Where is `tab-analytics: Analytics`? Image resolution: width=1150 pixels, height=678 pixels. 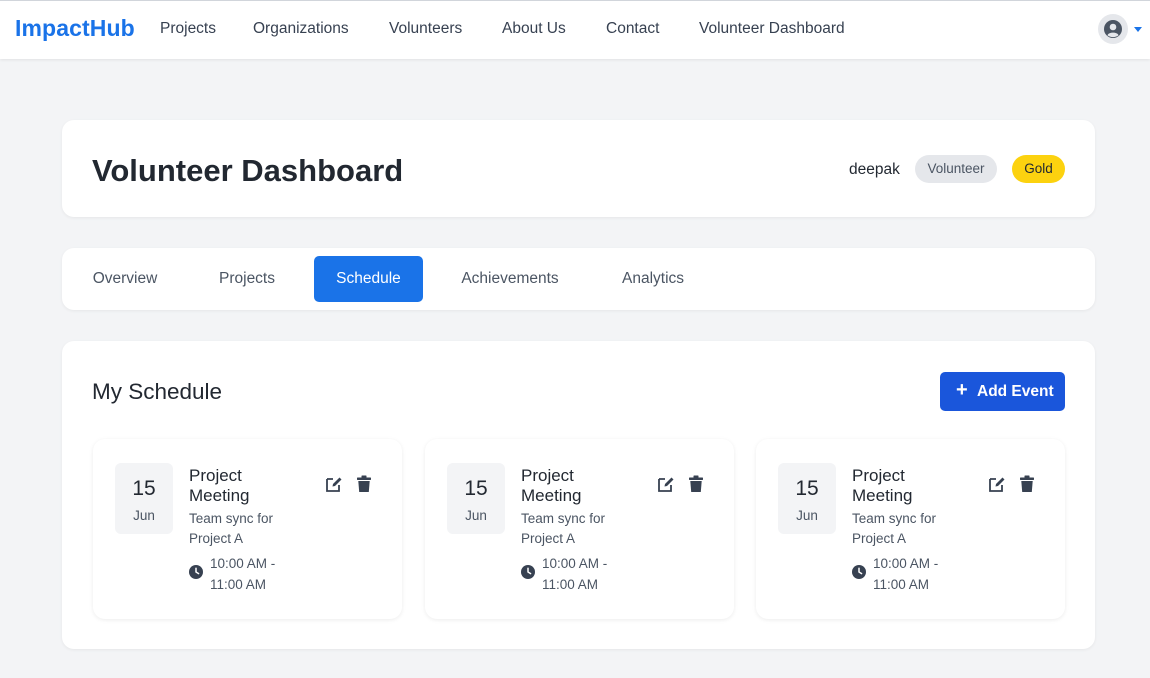
tab-analytics: Analytics is located at coordinates (653, 279).